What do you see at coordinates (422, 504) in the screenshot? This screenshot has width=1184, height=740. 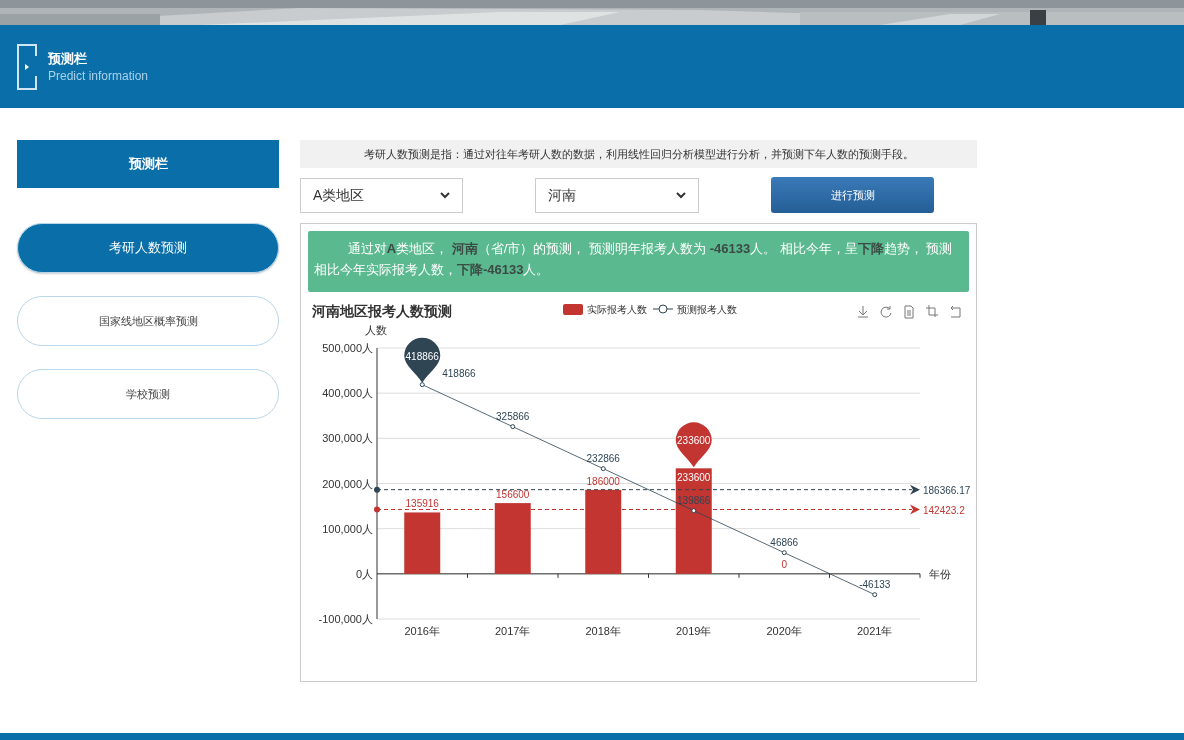 I see `data-label: 135916` at bounding box center [422, 504].